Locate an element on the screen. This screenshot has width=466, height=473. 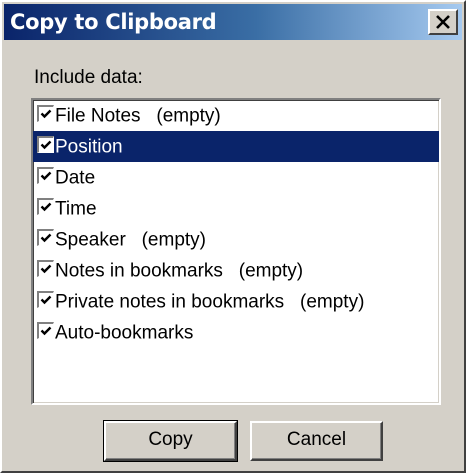
list-item-label: Auto-bookmarks is located at coordinates (124, 333).